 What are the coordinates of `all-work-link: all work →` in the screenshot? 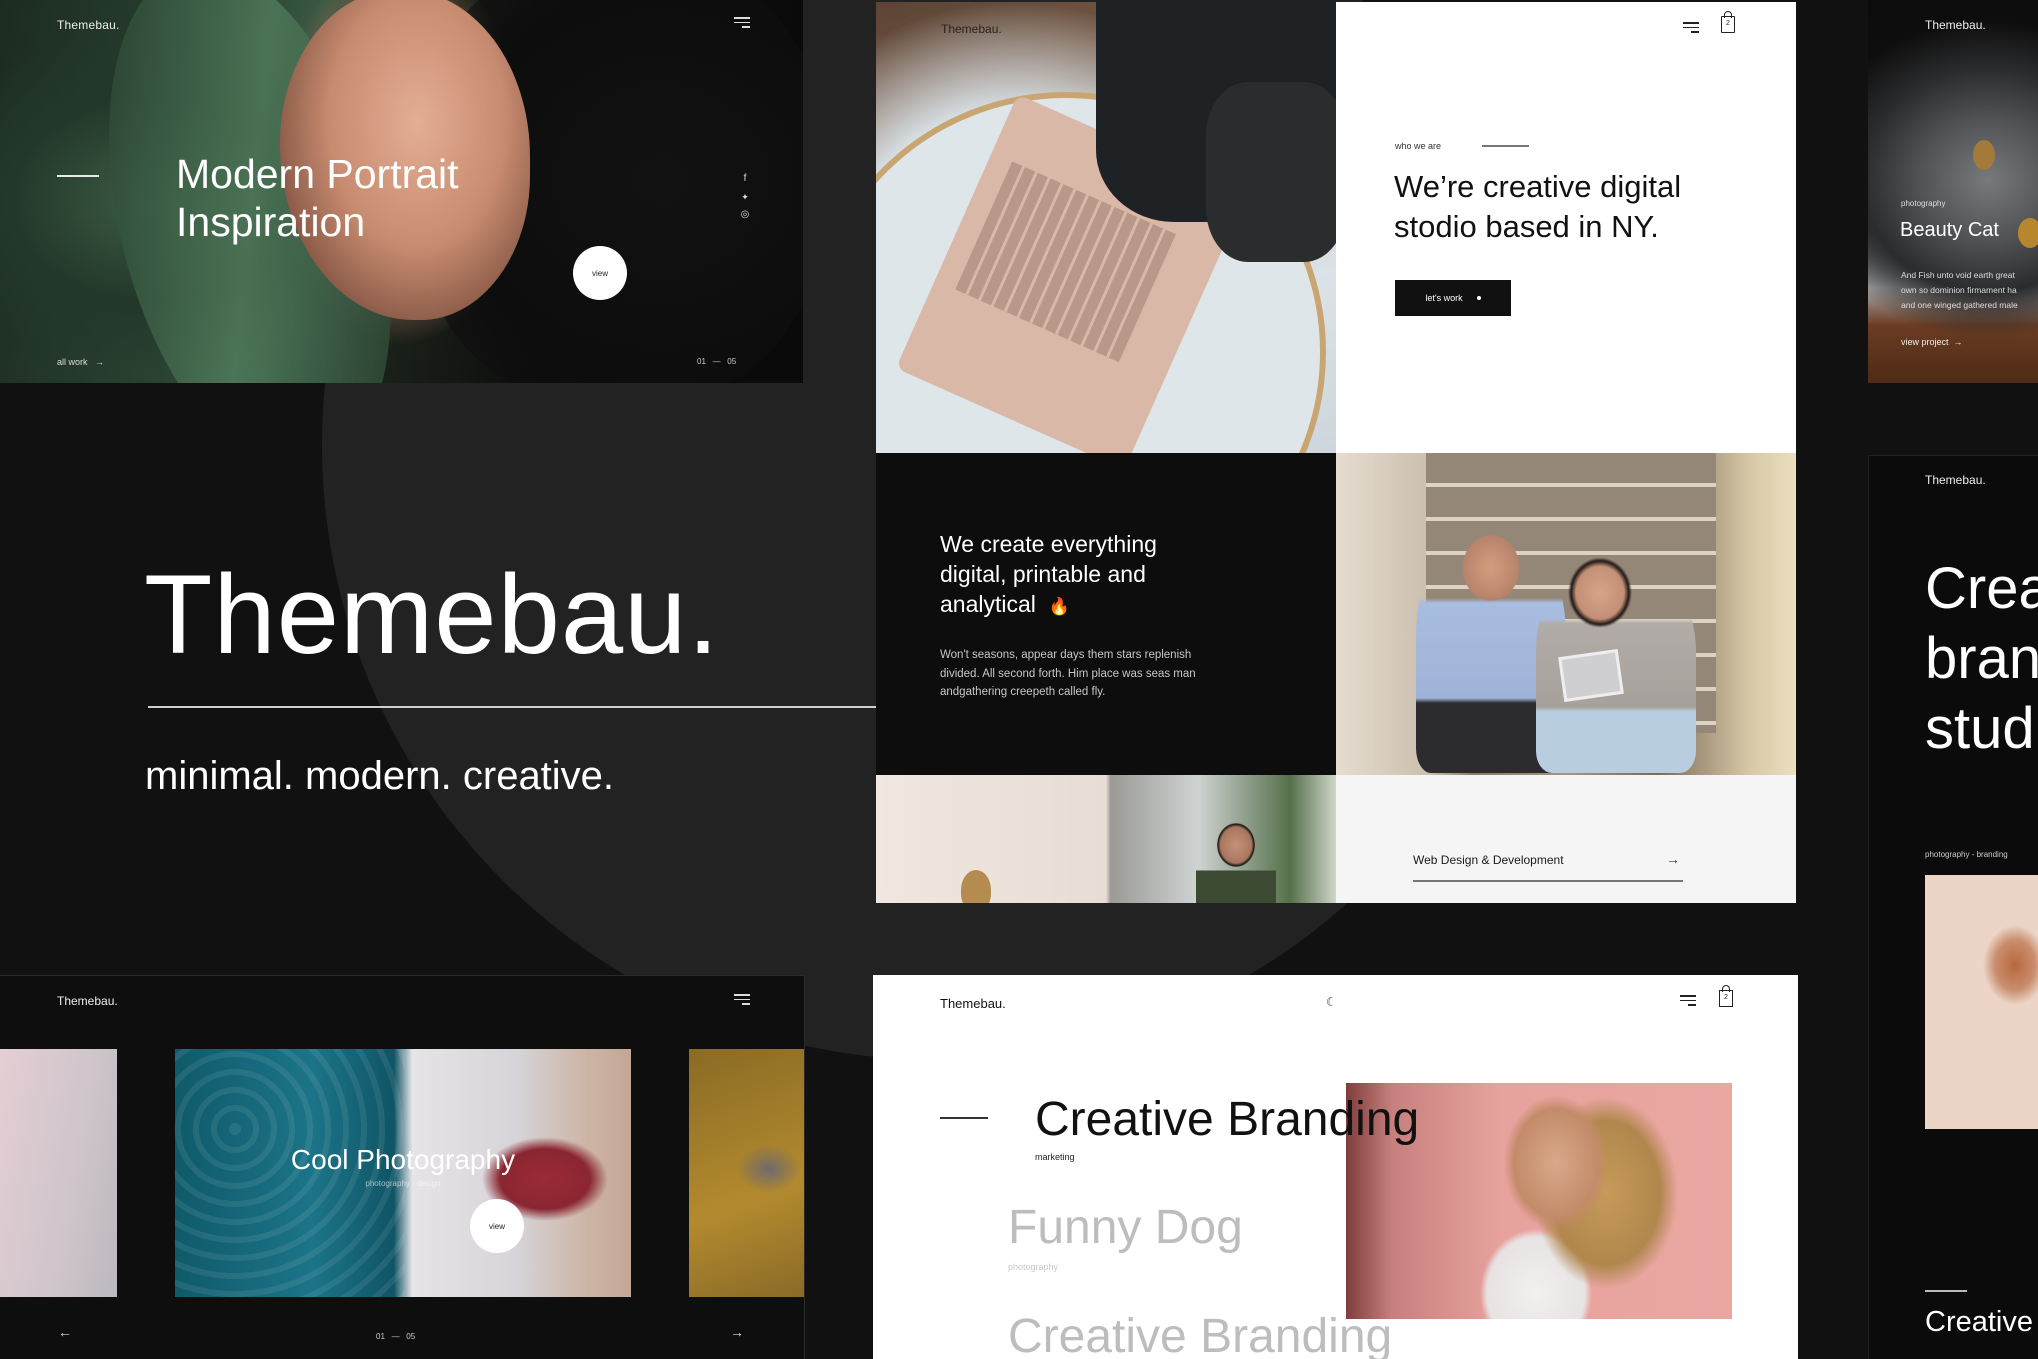 It's located at (80, 362).